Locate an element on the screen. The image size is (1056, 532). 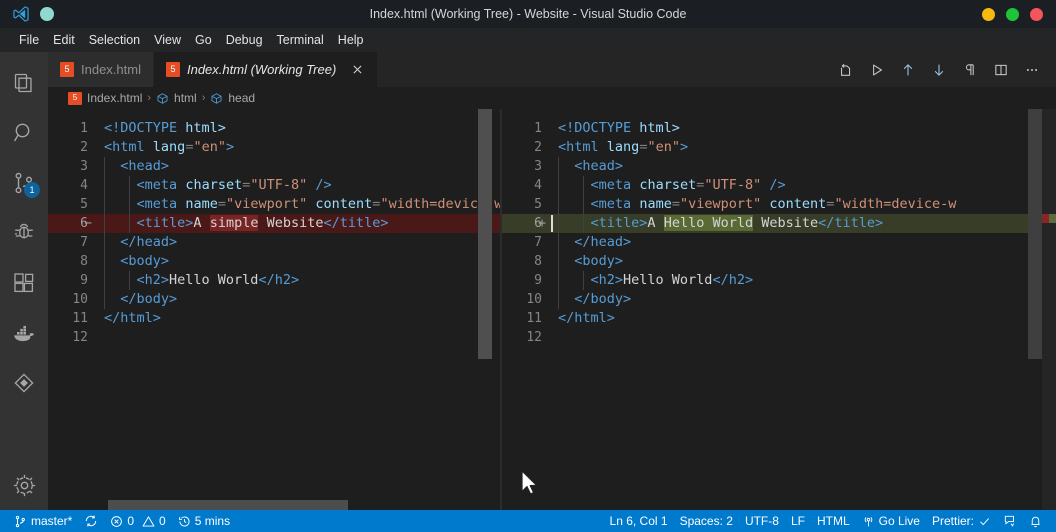
overview-ruler is located at coordinates (1049, 309).